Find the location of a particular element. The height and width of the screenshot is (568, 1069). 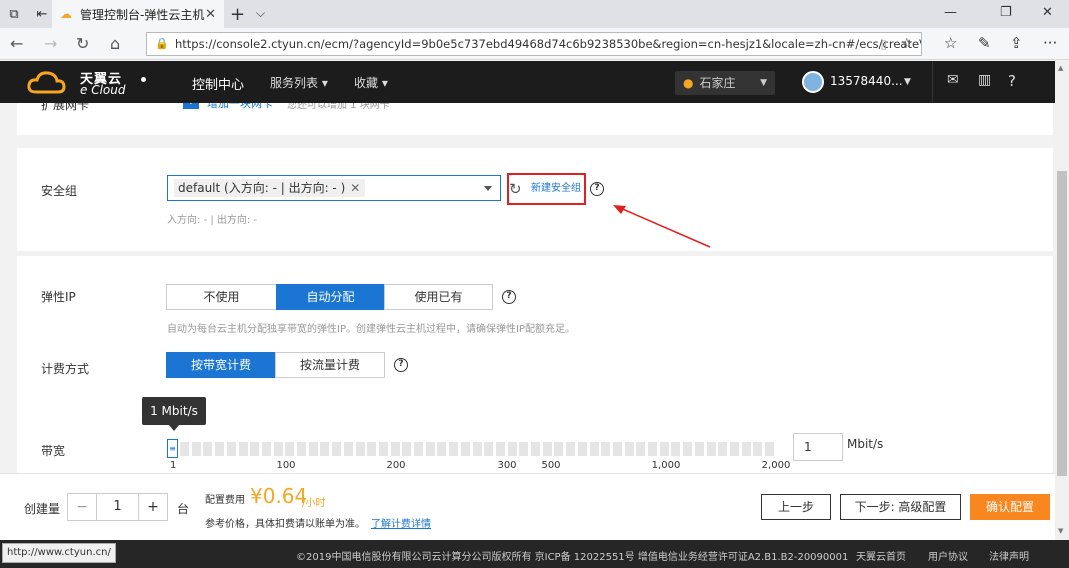

tab-actions-icon: ⧉ is located at coordinates (14, 14).